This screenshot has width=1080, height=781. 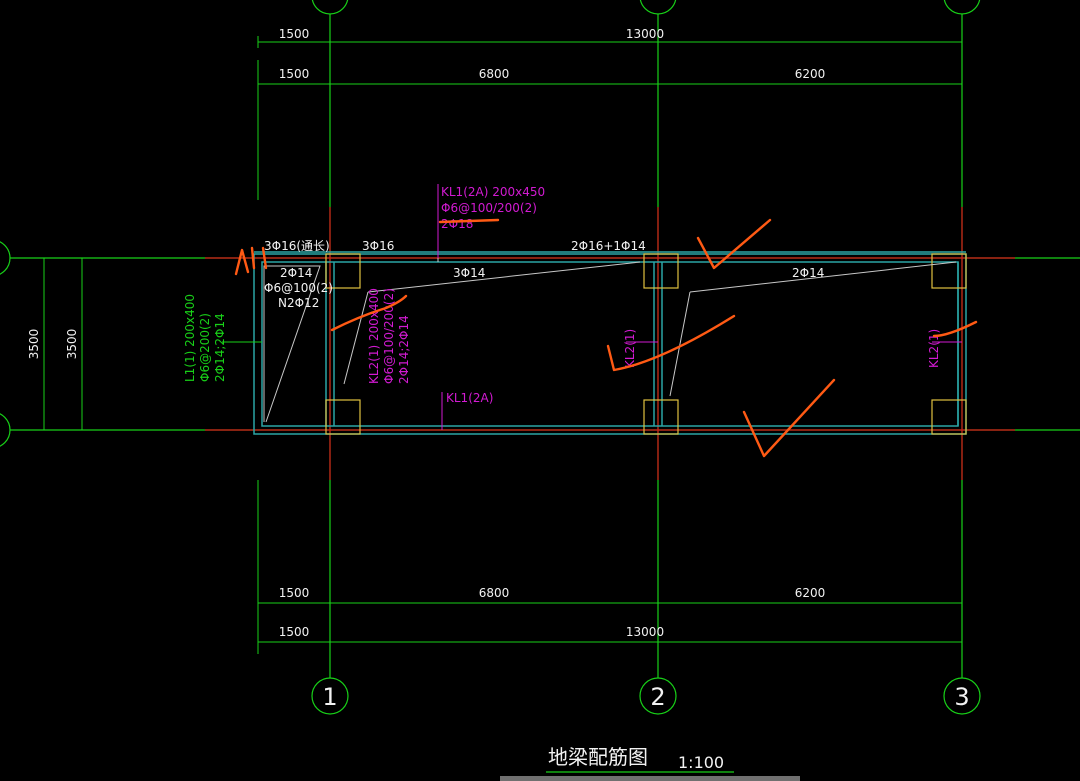 What do you see at coordinates (298, 303) in the screenshot?
I see `cant-waist-bars: N2Φ12` at bounding box center [298, 303].